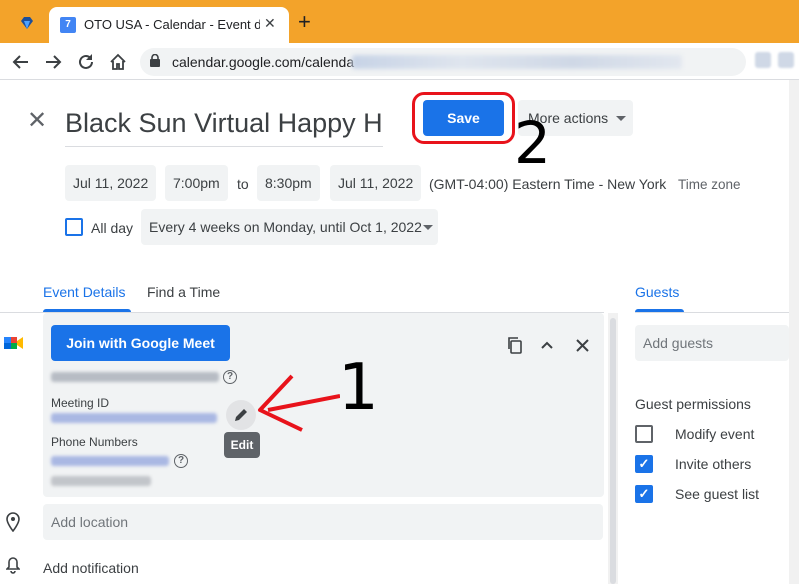 Image resolution: width=799 pixels, height=584 pixels. Describe the element at coordinates (376, 183) in the screenshot. I see `end-date-chip: Jul 11, 2022` at that location.